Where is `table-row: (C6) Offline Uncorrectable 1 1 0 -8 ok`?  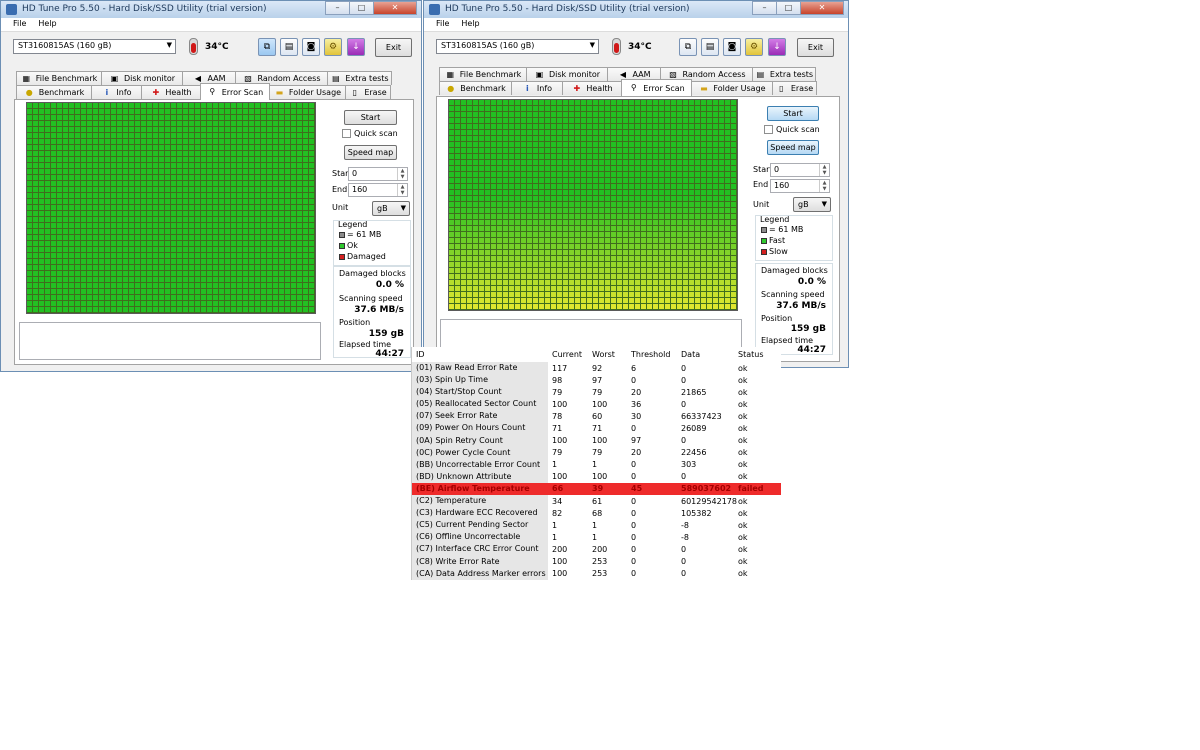 table-row: (C6) Offline Uncorrectable 1 1 0 -8 ok is located at coordinates (596, 537).